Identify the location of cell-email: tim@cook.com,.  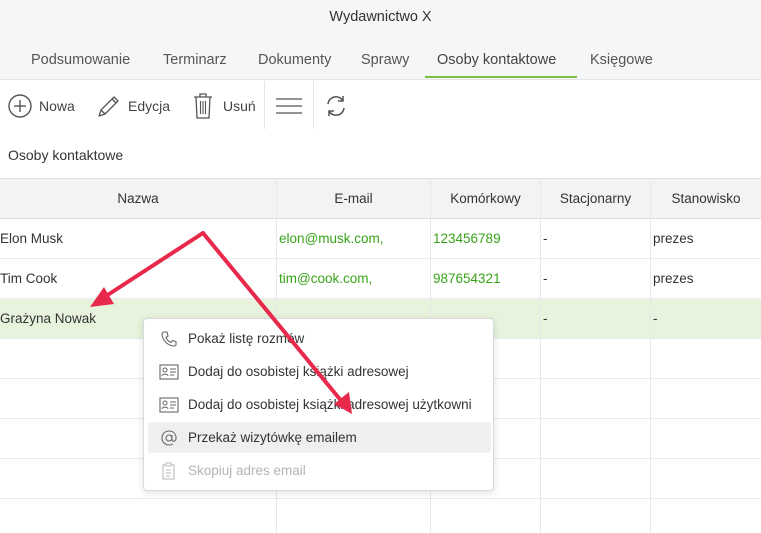
(325, 278).